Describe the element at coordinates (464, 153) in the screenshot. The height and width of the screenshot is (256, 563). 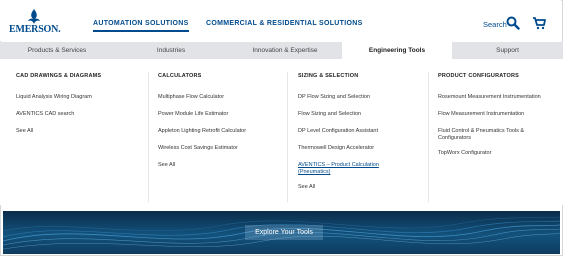
I see `link-topworx-configurator: TopWorx Configurator` at that location.